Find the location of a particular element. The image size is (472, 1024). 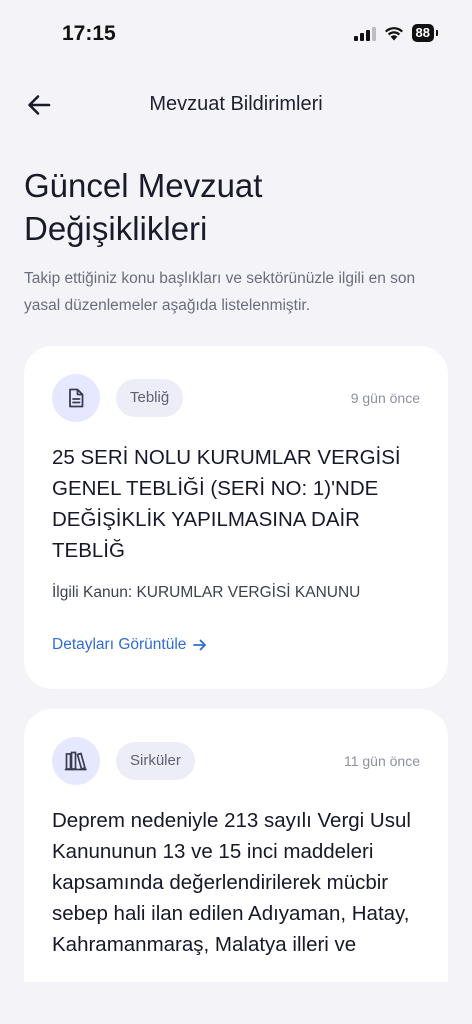

status-bar: 17:15 88 is located at coordinates (236, 35).